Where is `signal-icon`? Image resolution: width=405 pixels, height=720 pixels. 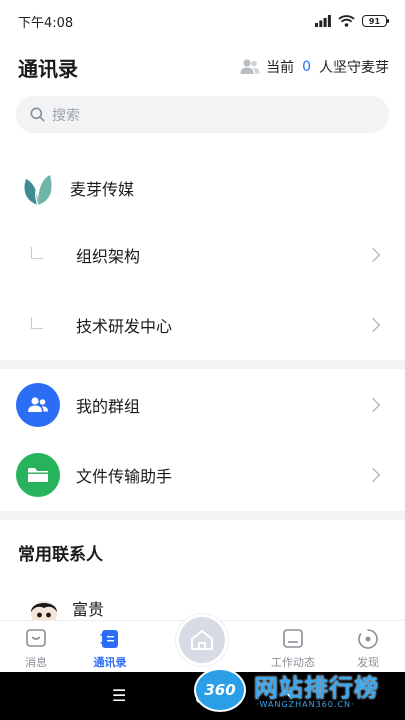
signal-icon is located at coordinates (323, 21).